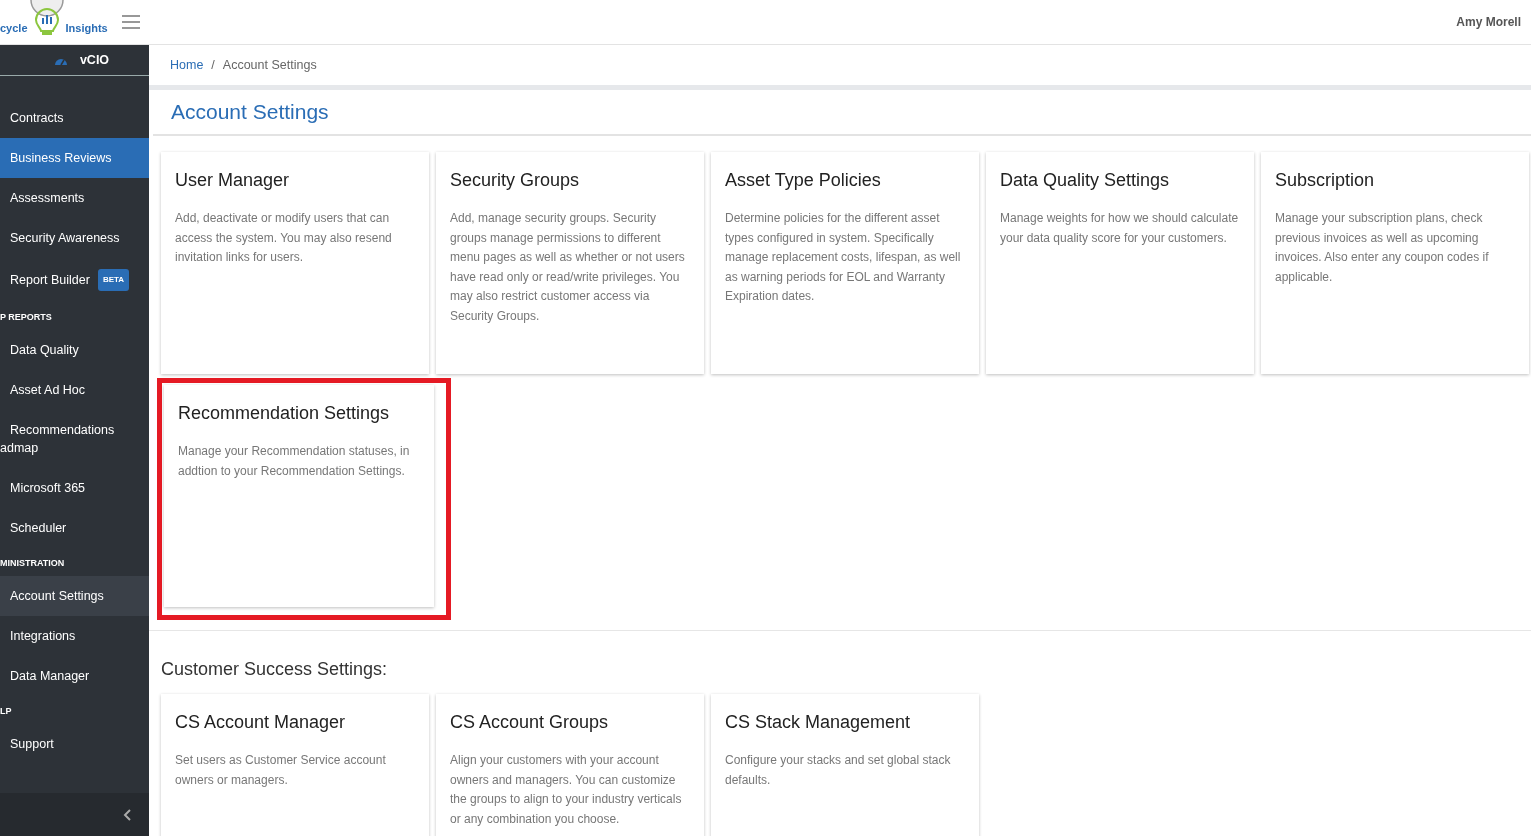  I want to click on card-title: Security Groups, so click(515, 180).